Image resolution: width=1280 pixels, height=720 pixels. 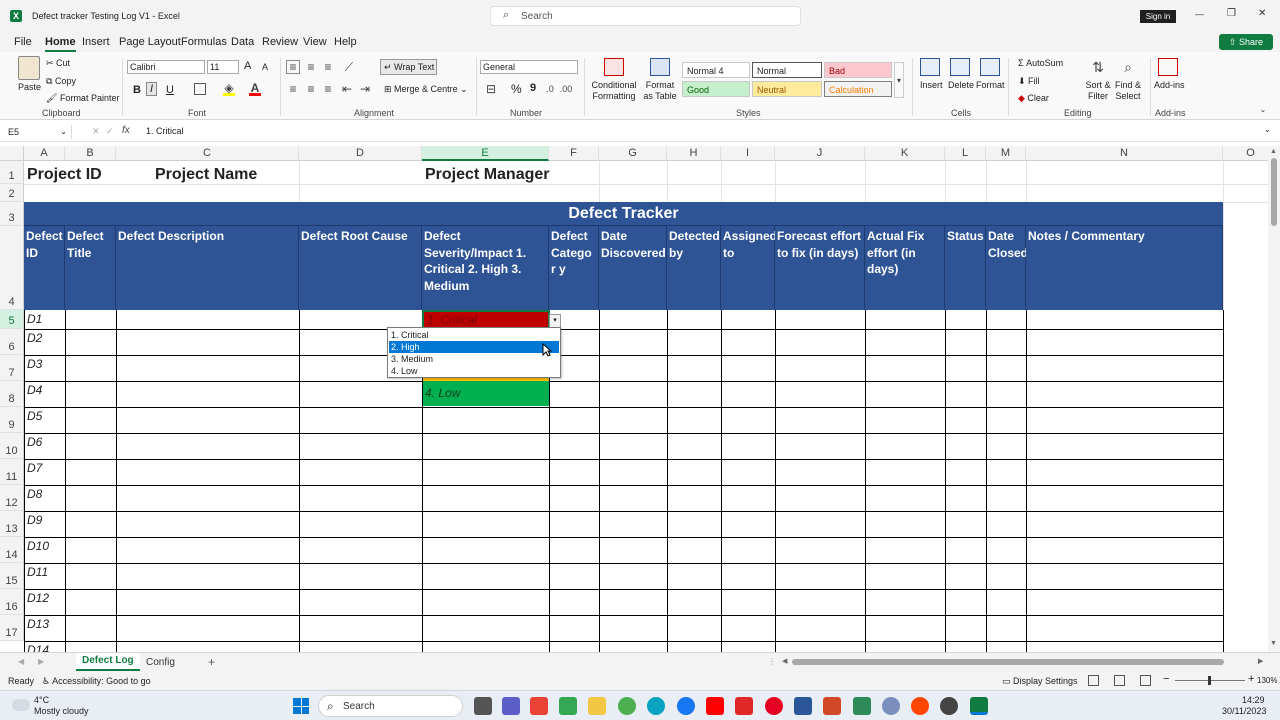 I want to click on dropdown-option: 4. Low, so click(x=474, y=371).